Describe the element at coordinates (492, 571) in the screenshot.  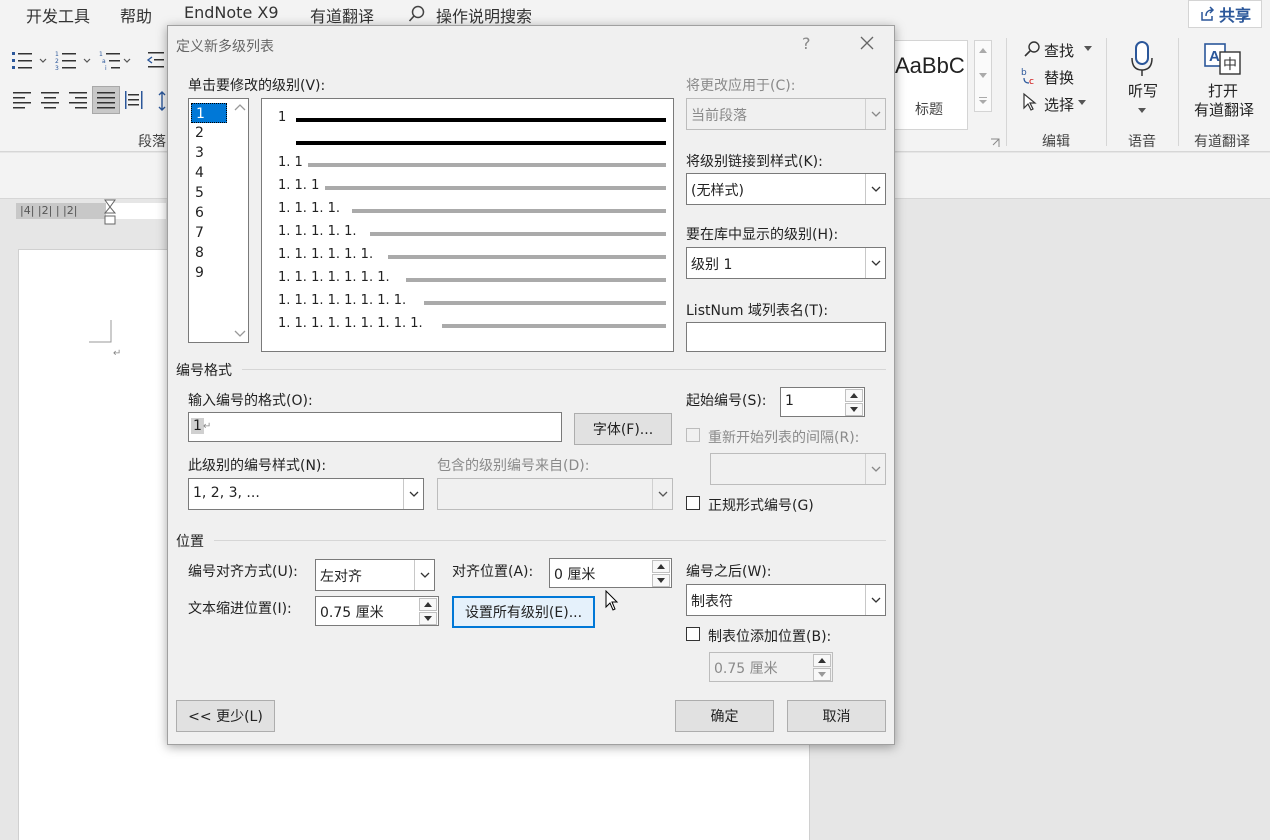
I see `aligned-at-label: 对齐位置(A):` at that location.